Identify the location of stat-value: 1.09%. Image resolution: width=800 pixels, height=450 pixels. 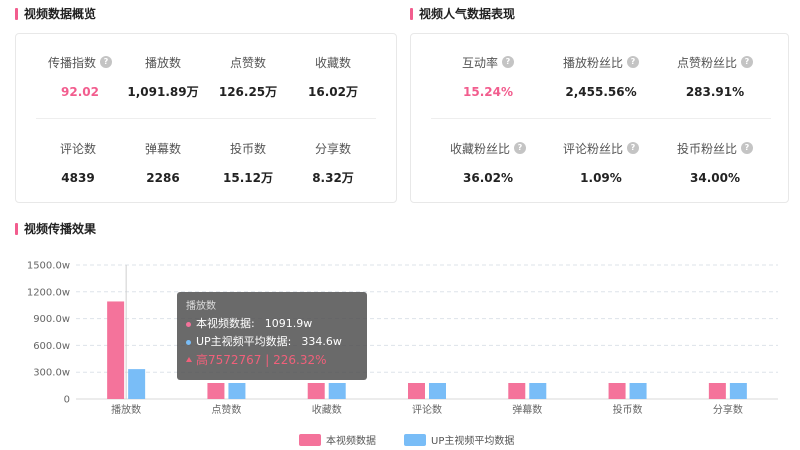
(601, 178).